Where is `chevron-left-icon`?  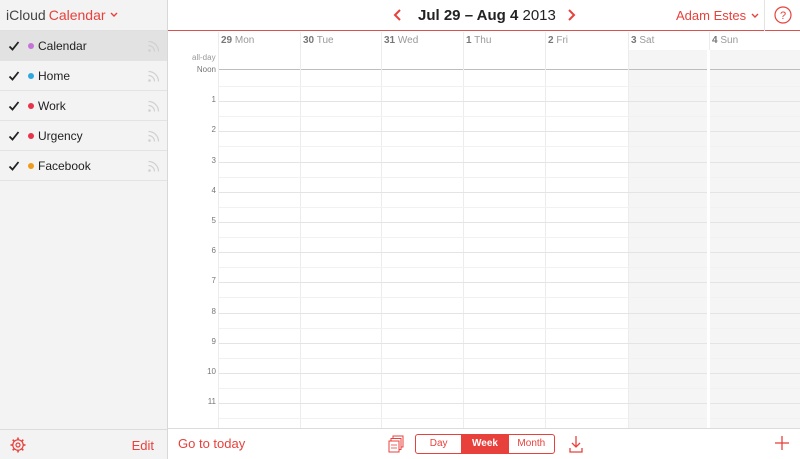
chevron-left-icon is located at coordinates (398, 15).